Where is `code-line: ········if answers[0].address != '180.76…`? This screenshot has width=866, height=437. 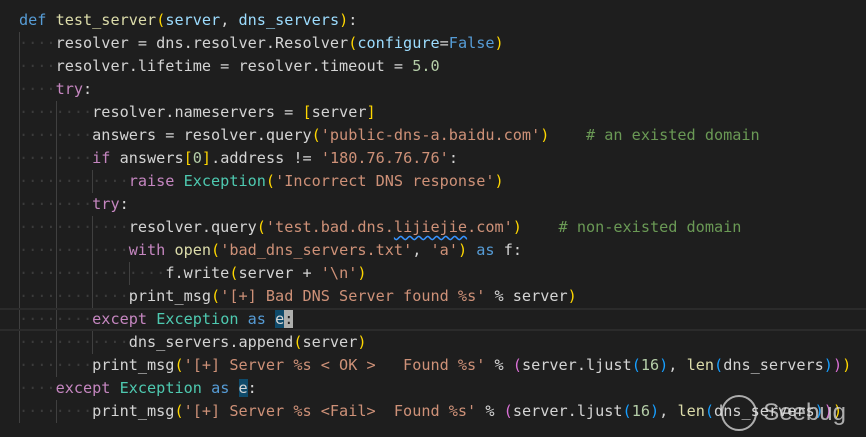 code-line: ········if answers[0].address != '180.76… is located at coordinates (433, 158).